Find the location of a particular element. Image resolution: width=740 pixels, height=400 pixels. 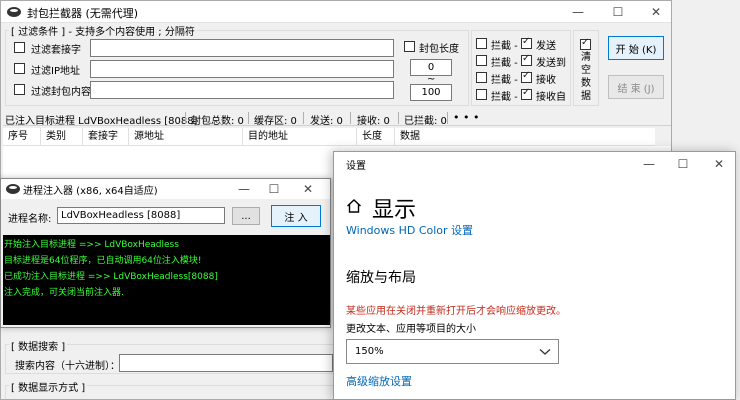

recv-checkbox is located at coordinates (526, 76).